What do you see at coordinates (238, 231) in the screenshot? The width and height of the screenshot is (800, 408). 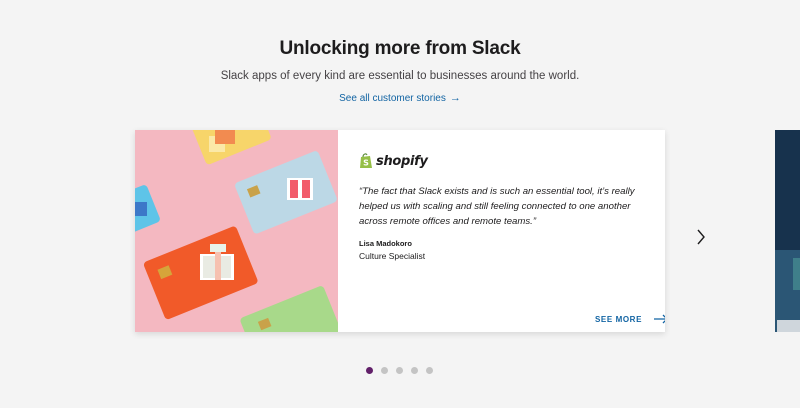 I see `story-image` at bounding box center [238, 231].